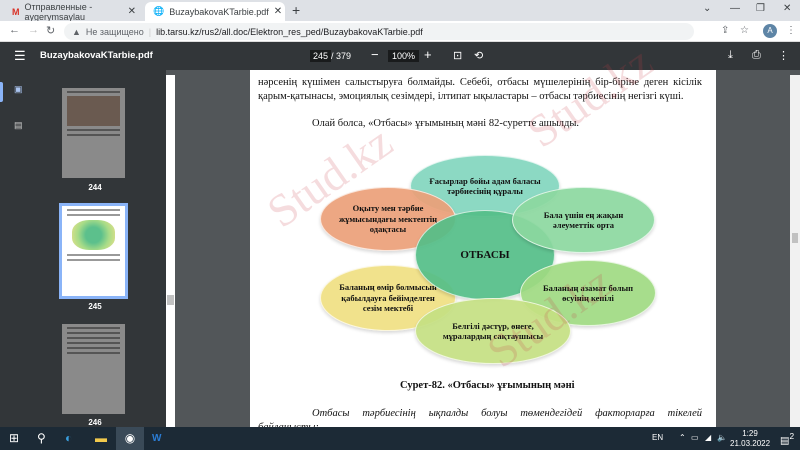  I want to click on maximize-button: ❐, so click(760, 8).